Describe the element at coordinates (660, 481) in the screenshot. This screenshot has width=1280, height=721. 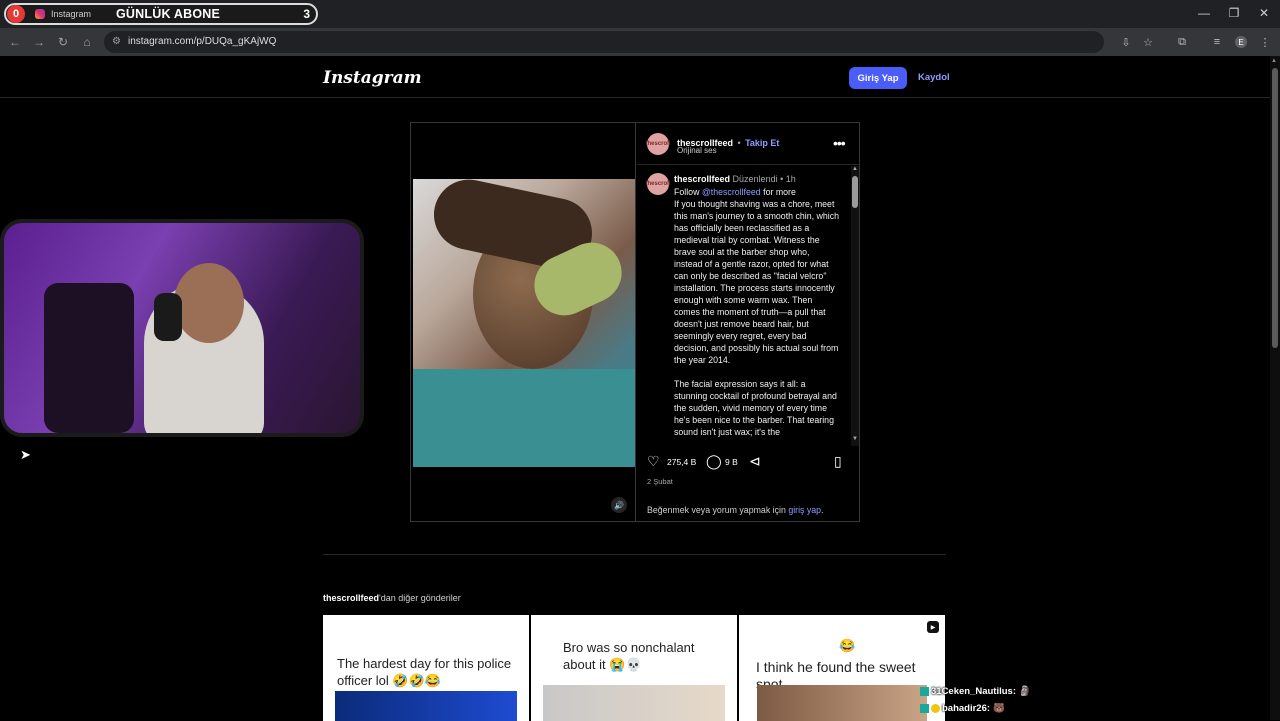
I see `post-date: 2 Şubat` at that location.